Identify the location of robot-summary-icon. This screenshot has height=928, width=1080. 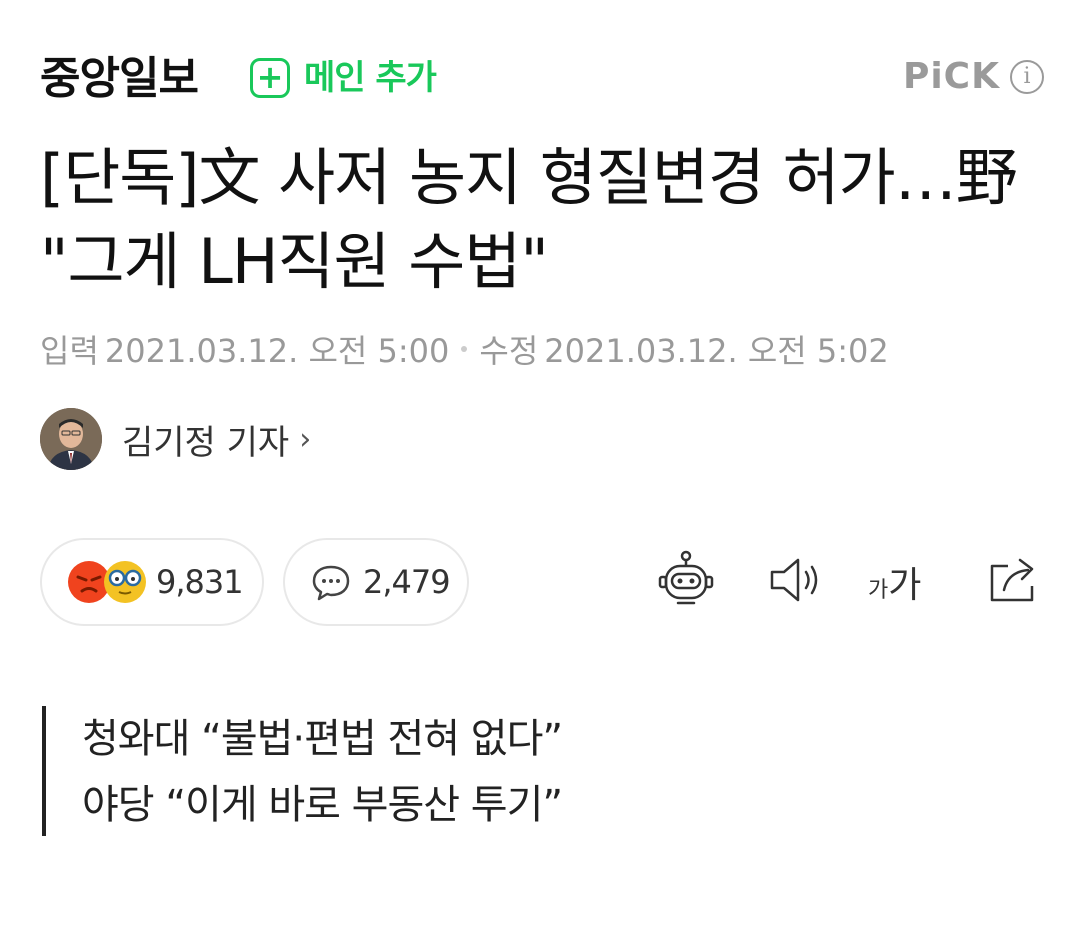
(686, 580).